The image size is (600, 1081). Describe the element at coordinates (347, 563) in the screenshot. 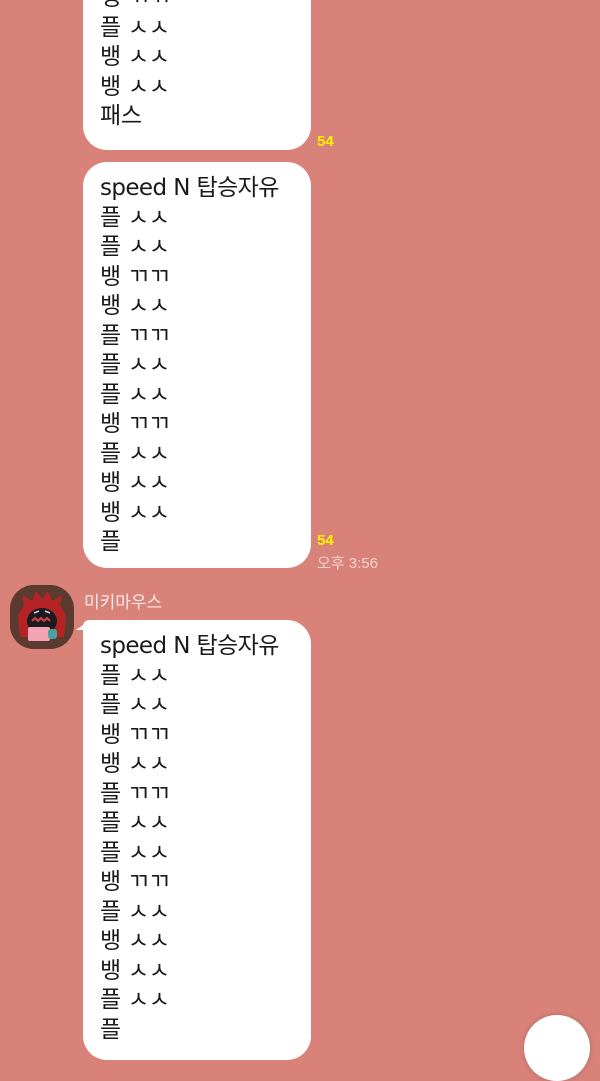

I see `message-timestamp: 오후 3:56` at that location.